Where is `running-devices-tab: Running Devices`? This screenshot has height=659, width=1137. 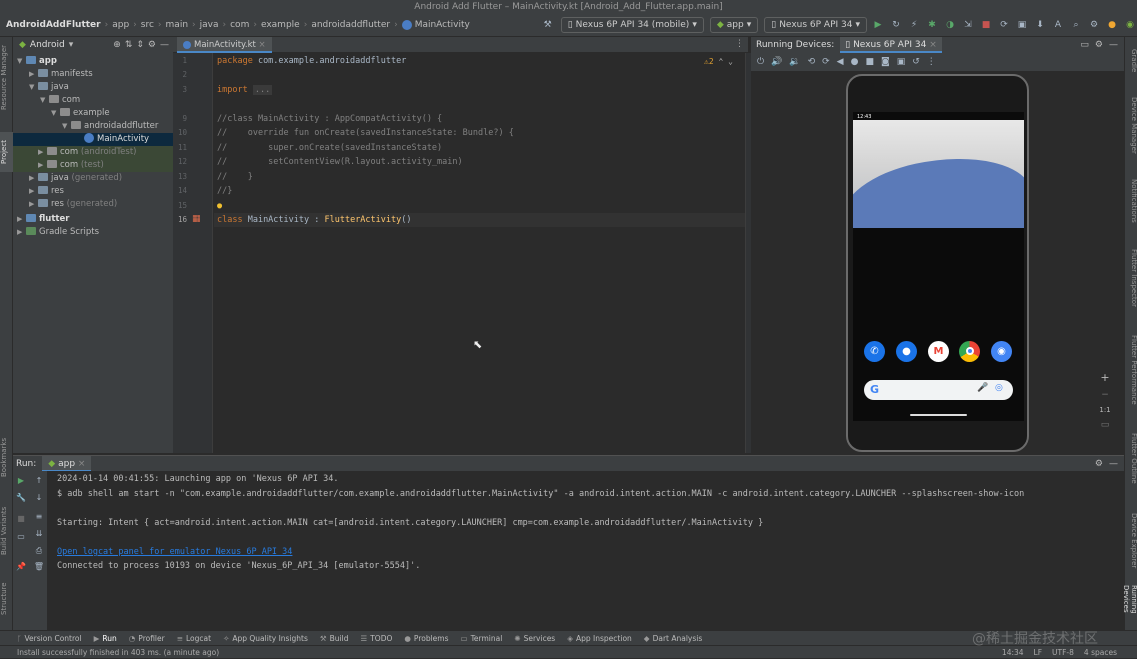 running-devices-tab: Running Devices is located at coordinates (1129, 607).